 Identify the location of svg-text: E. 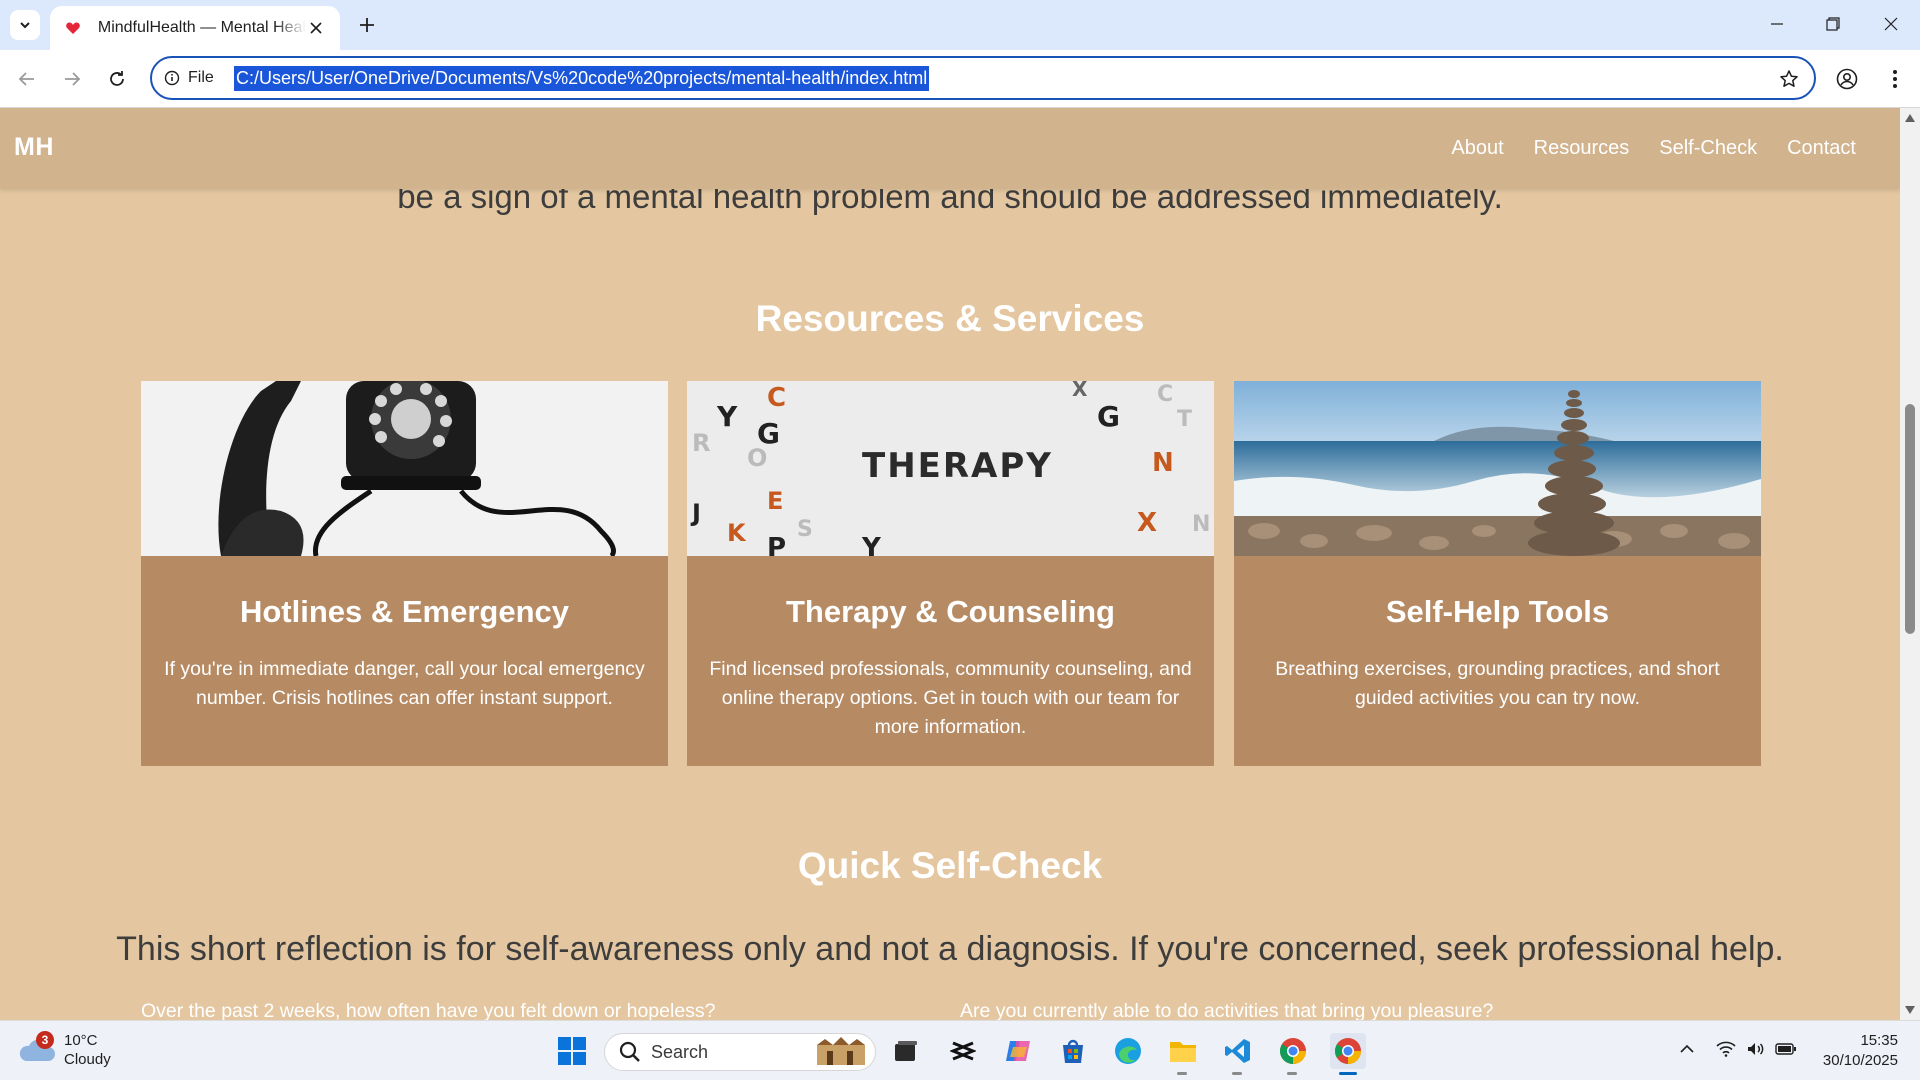
(775, 501).